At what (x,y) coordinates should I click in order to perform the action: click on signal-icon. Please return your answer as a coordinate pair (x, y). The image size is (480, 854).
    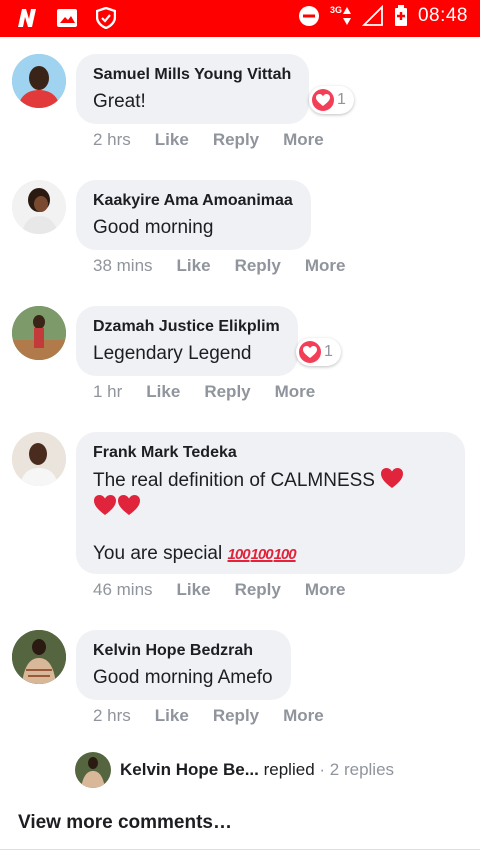
    Looking at the image, I should click on (372, 15).